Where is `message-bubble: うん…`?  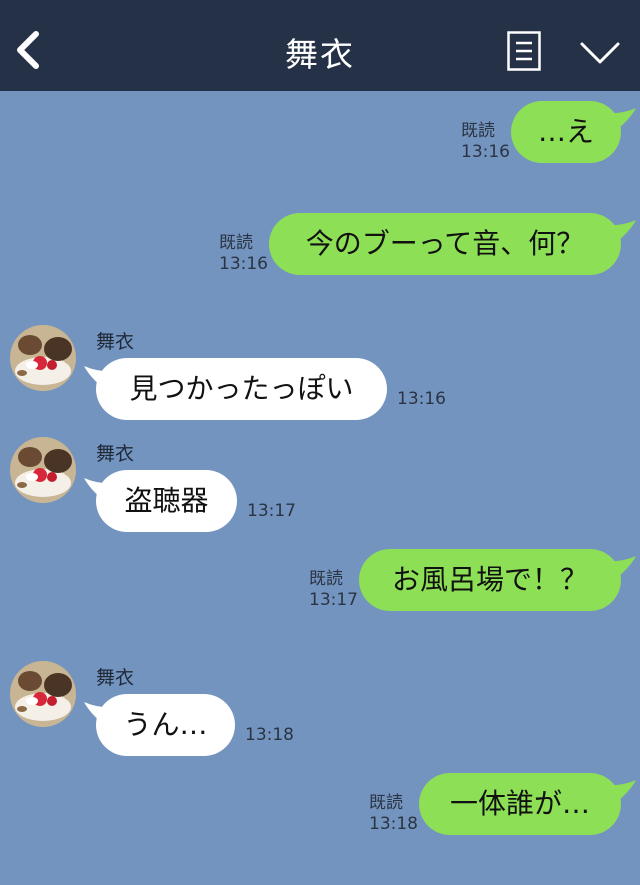
message-bubble: うん… is located at coordinates (165, 725).